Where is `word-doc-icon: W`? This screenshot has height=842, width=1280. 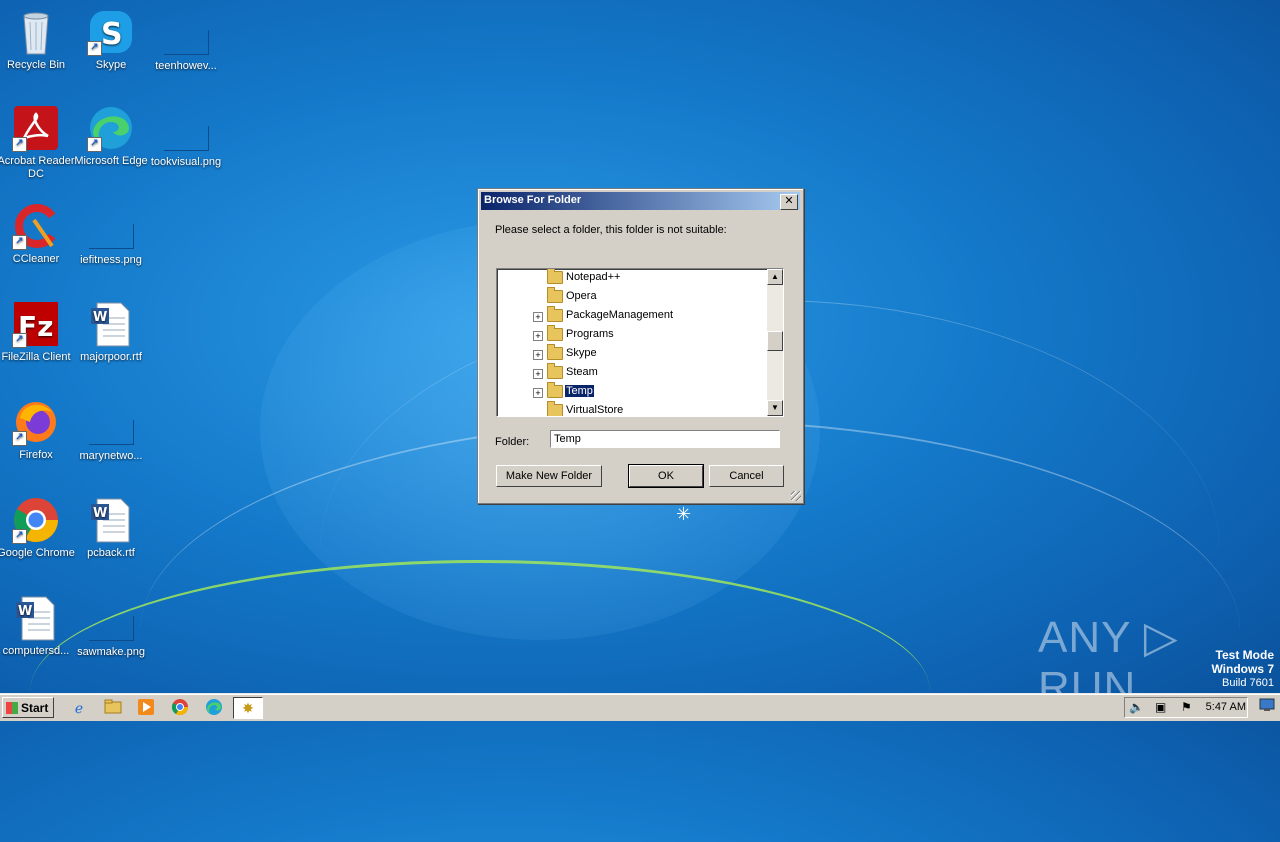
word-doc-icon: W is located at coordinates (111, 324).